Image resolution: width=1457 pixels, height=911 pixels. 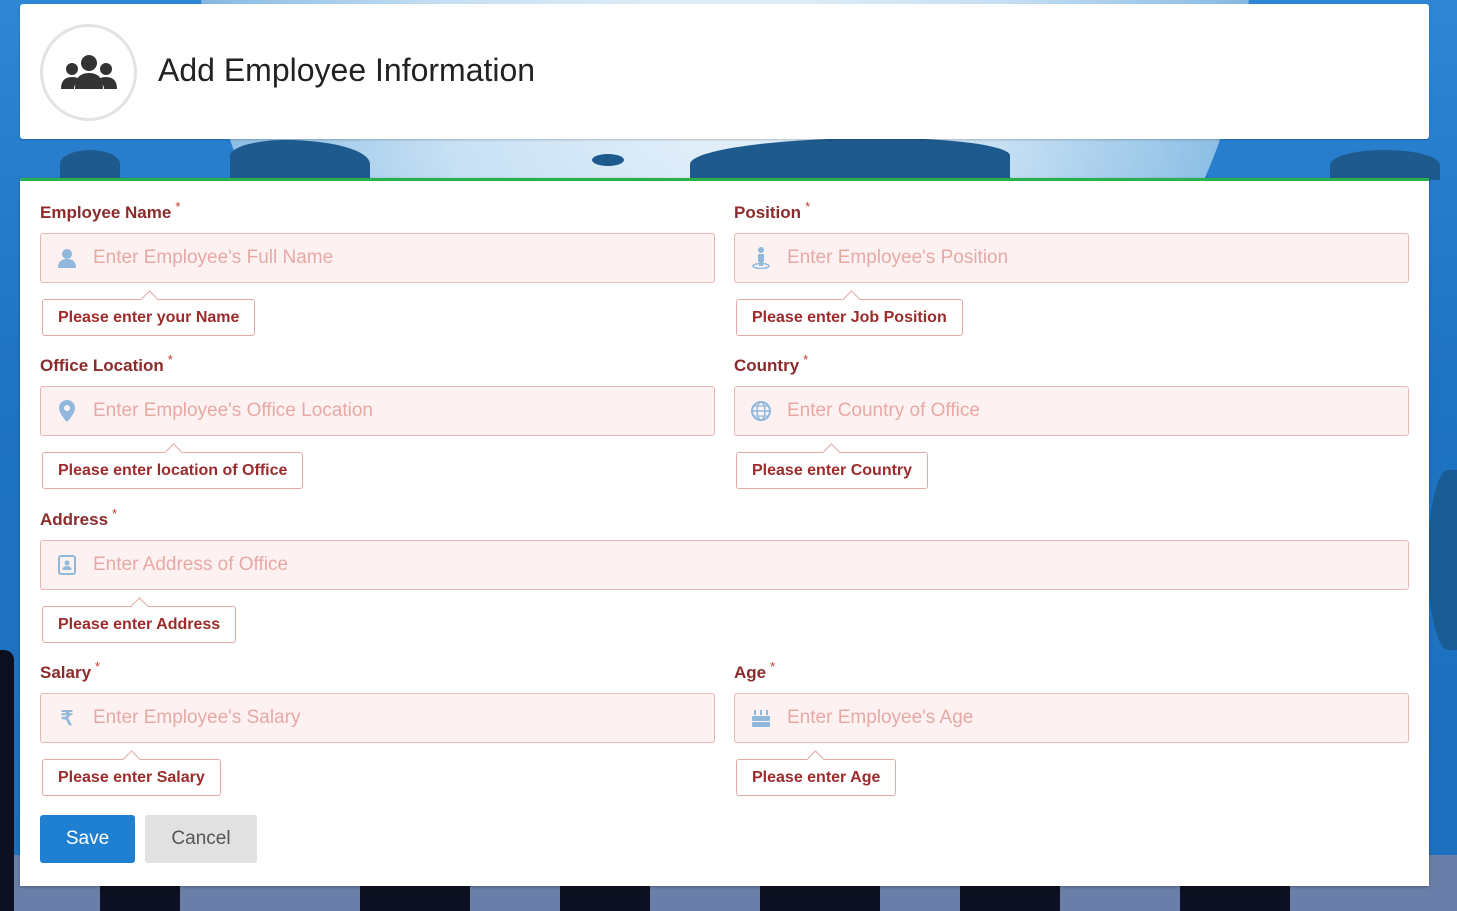 What do you see at coordinates (149, 317) in the screenshot?
I see `validation-tooltip: Please enter your Name` at bounding box center [149, 317].